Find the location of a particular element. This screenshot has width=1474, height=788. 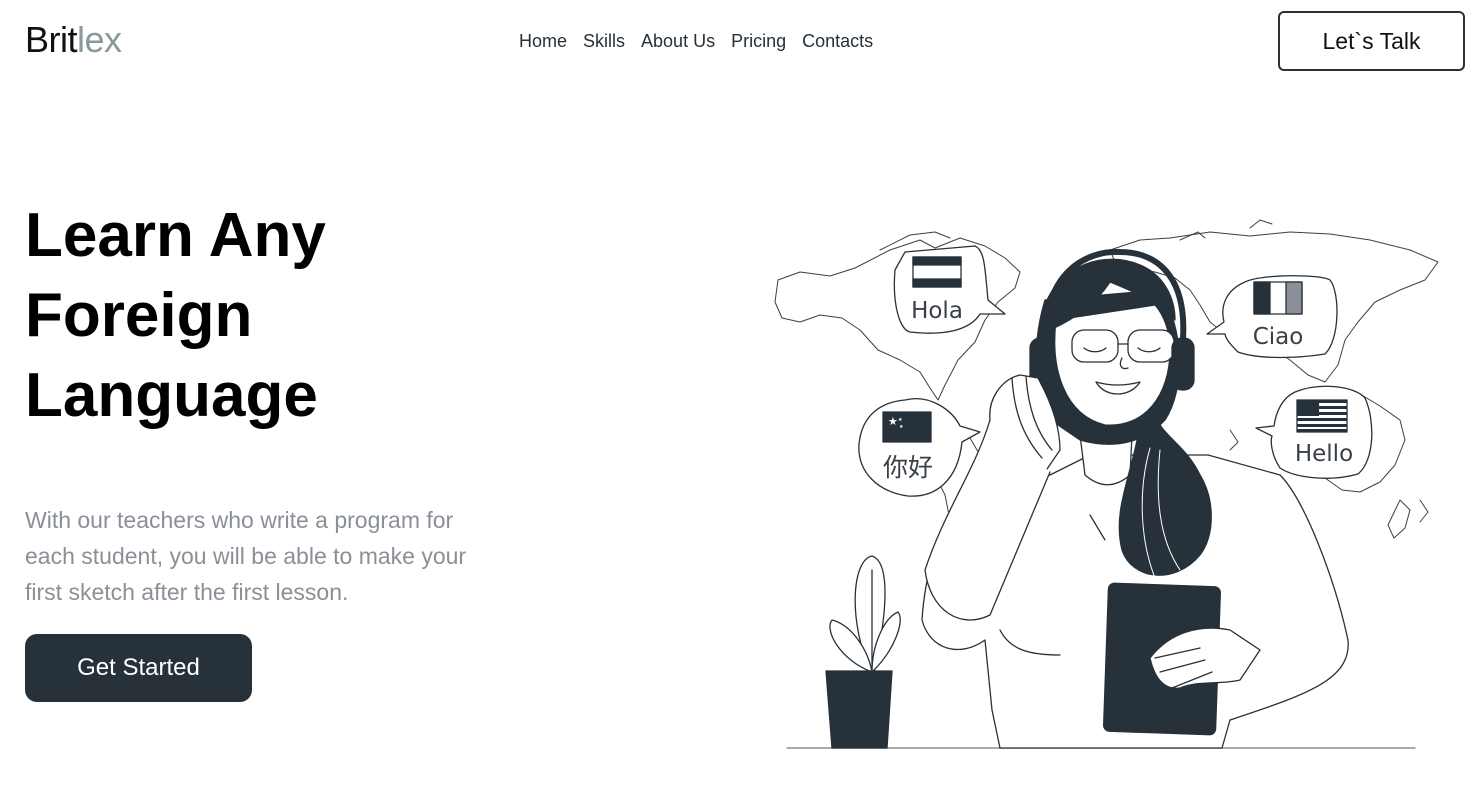

bubble-hola: Hola is located at coordinates (949, 289).